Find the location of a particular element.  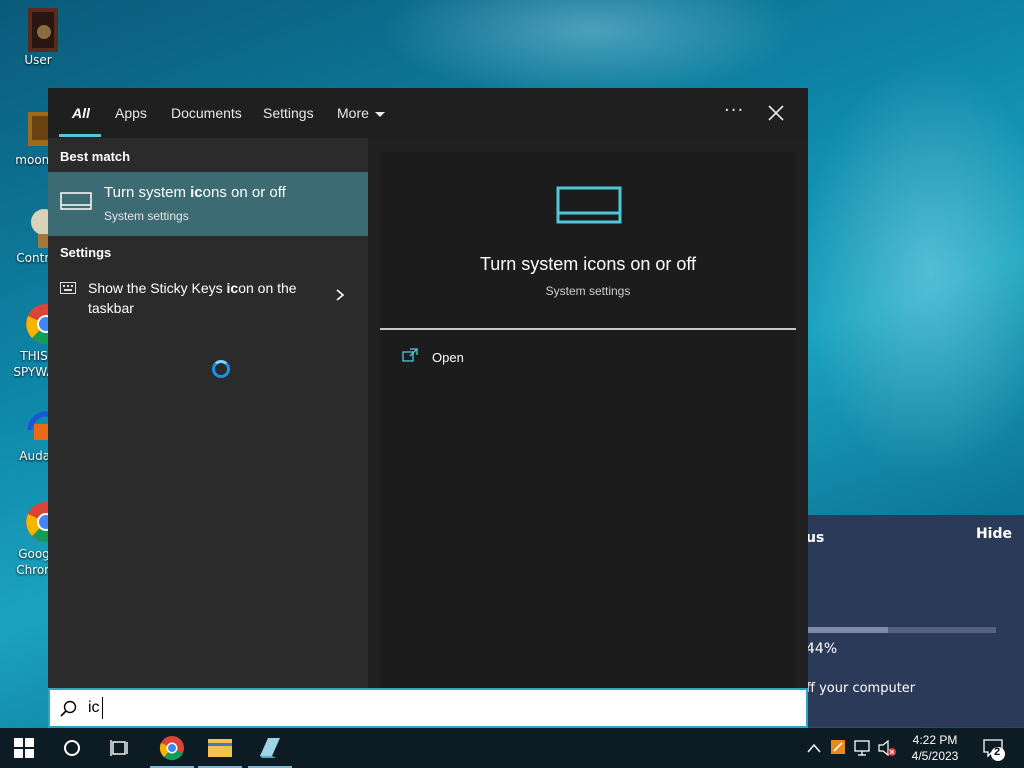

preview-subtitle: System settings is located at coordinates (588, 291).